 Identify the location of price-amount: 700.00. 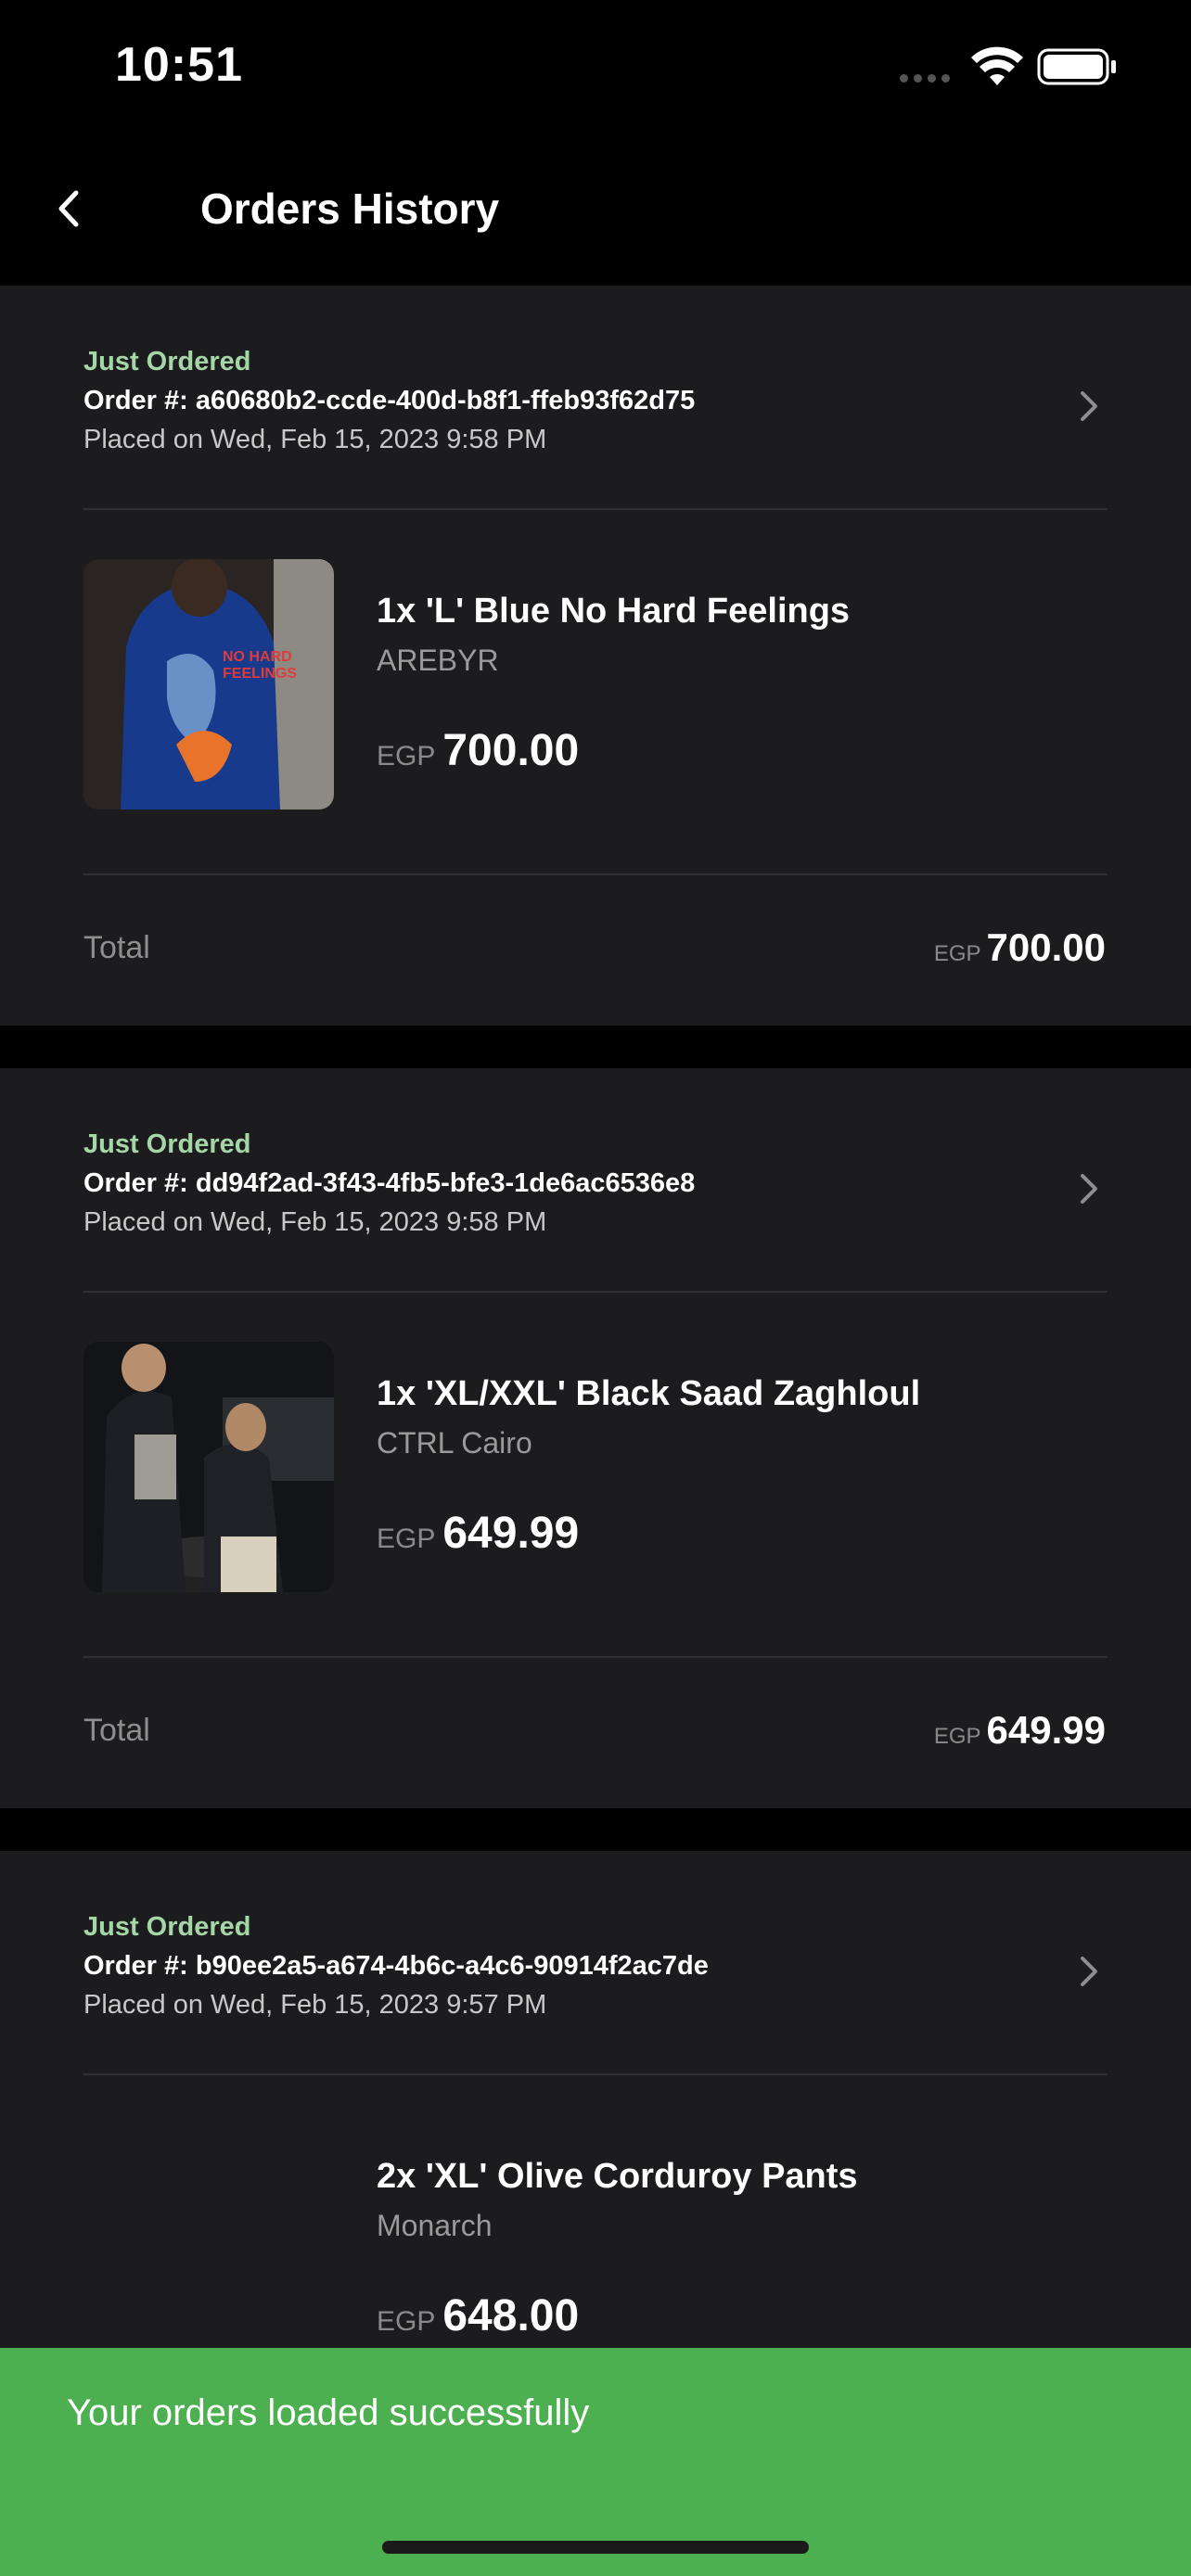
(511, 750).